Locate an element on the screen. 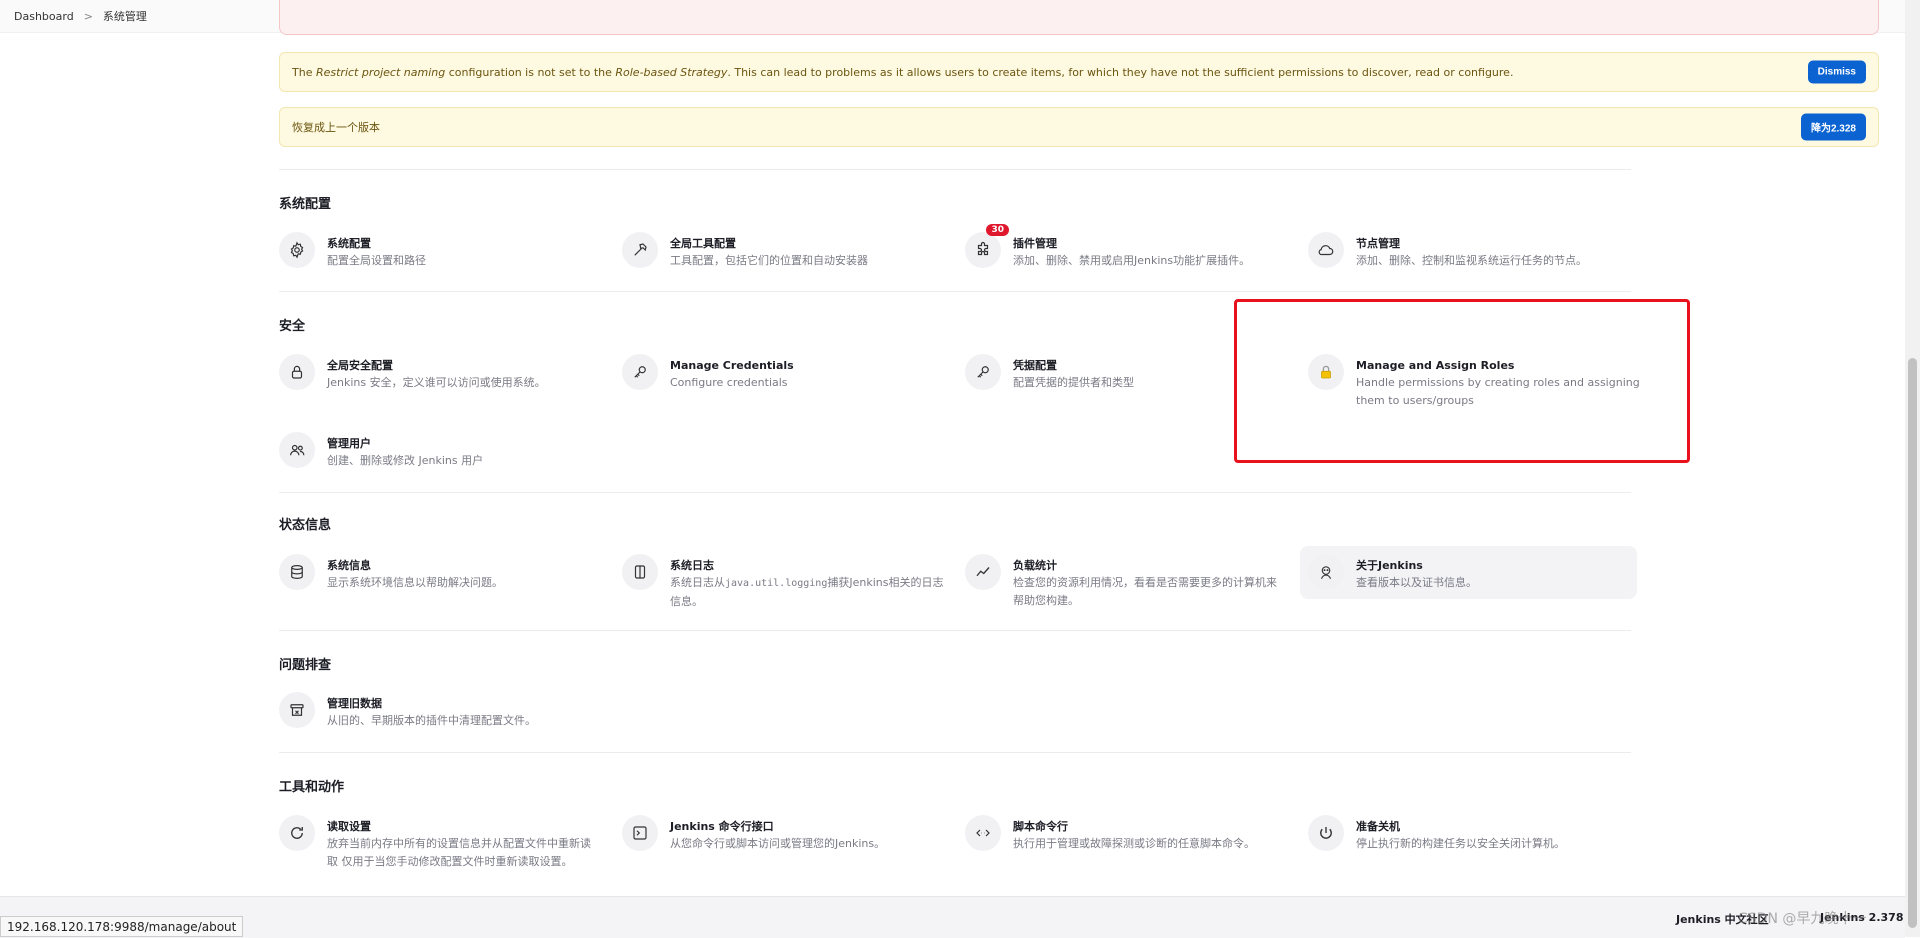 The width and height of the screenshot is (1920, 938). archive-icon is located at coordinates (297, 710).